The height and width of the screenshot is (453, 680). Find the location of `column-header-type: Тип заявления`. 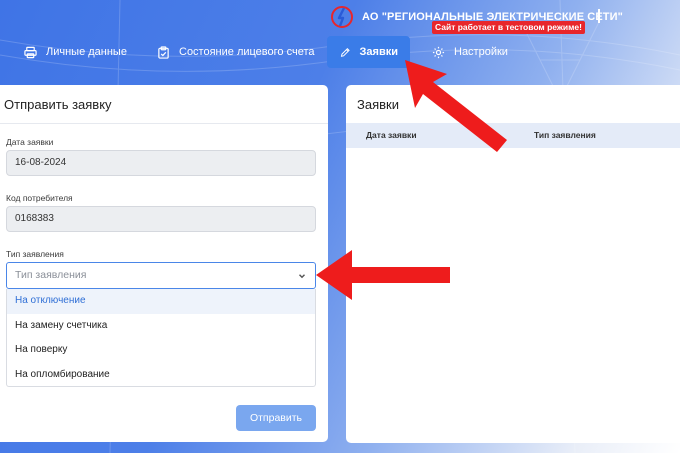

column-header-type: Тип заявления is located at coordinates (565, 135).